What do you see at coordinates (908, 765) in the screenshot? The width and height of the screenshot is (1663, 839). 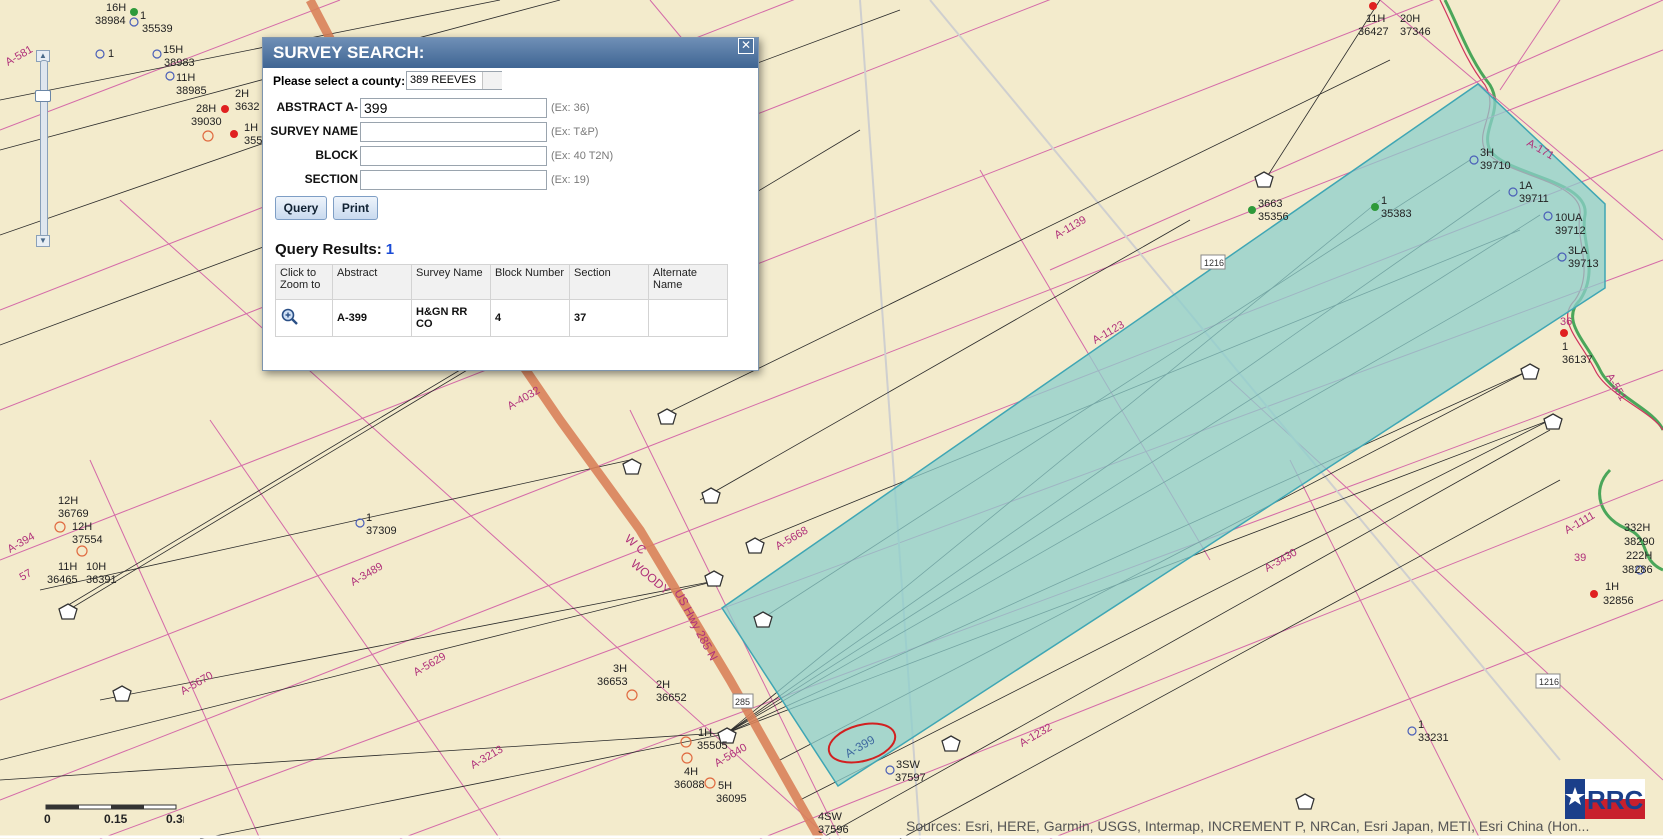 I see `well-label: 3SW` at bounding box center [908, 765].